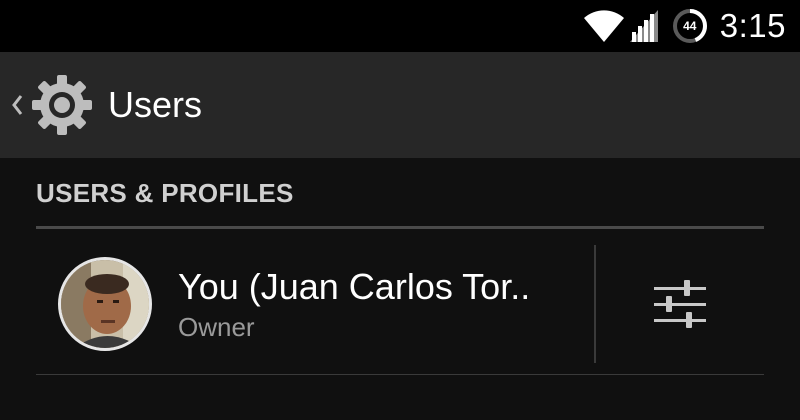  I want to click on sliders-icon, so click(680, 304).